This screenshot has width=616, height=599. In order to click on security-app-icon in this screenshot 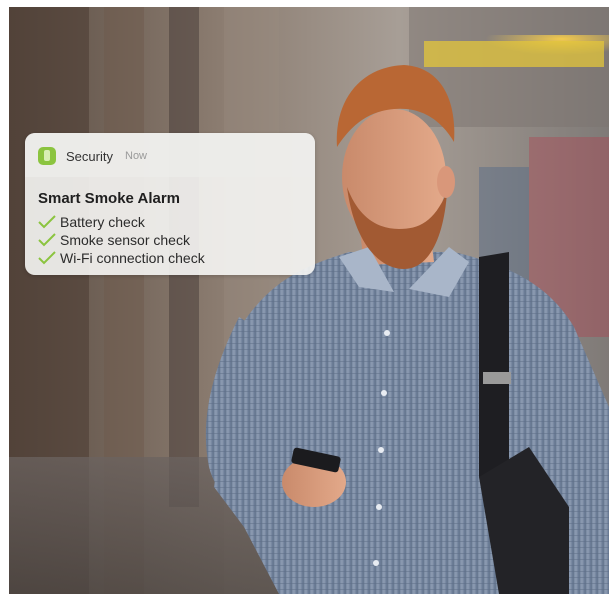, I will do `click(47, 156)`.